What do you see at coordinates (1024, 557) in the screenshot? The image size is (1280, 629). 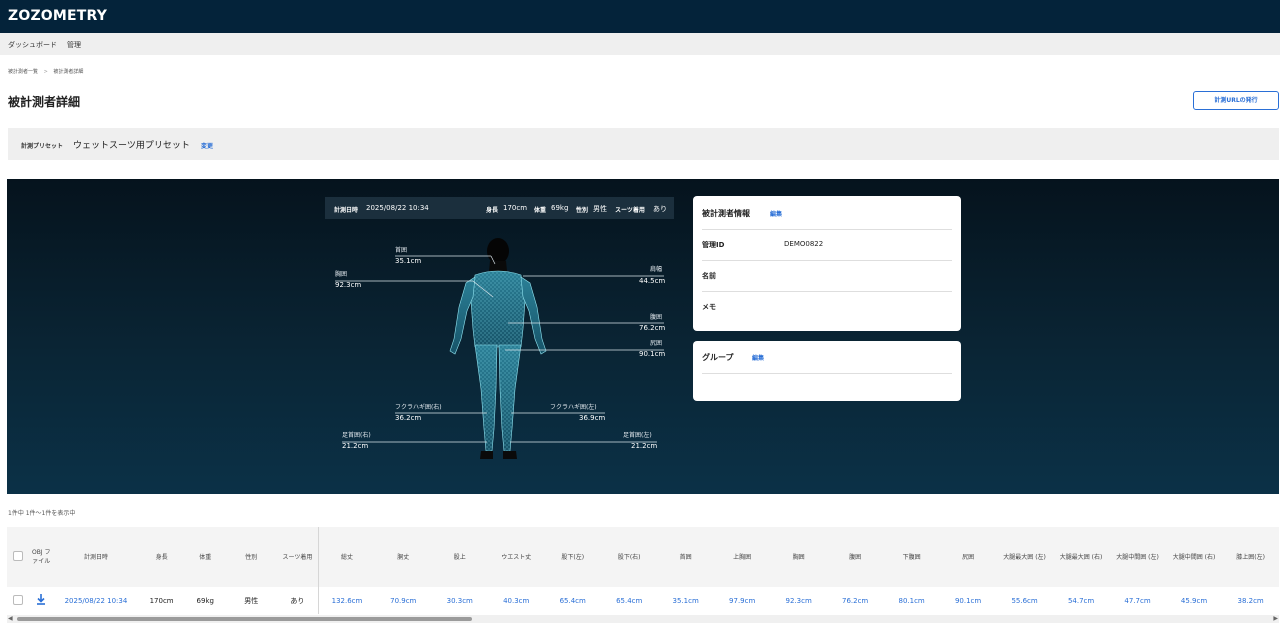 I see `table-header: 大腿最大囲 (左)` at bounding box center [1024, 557].